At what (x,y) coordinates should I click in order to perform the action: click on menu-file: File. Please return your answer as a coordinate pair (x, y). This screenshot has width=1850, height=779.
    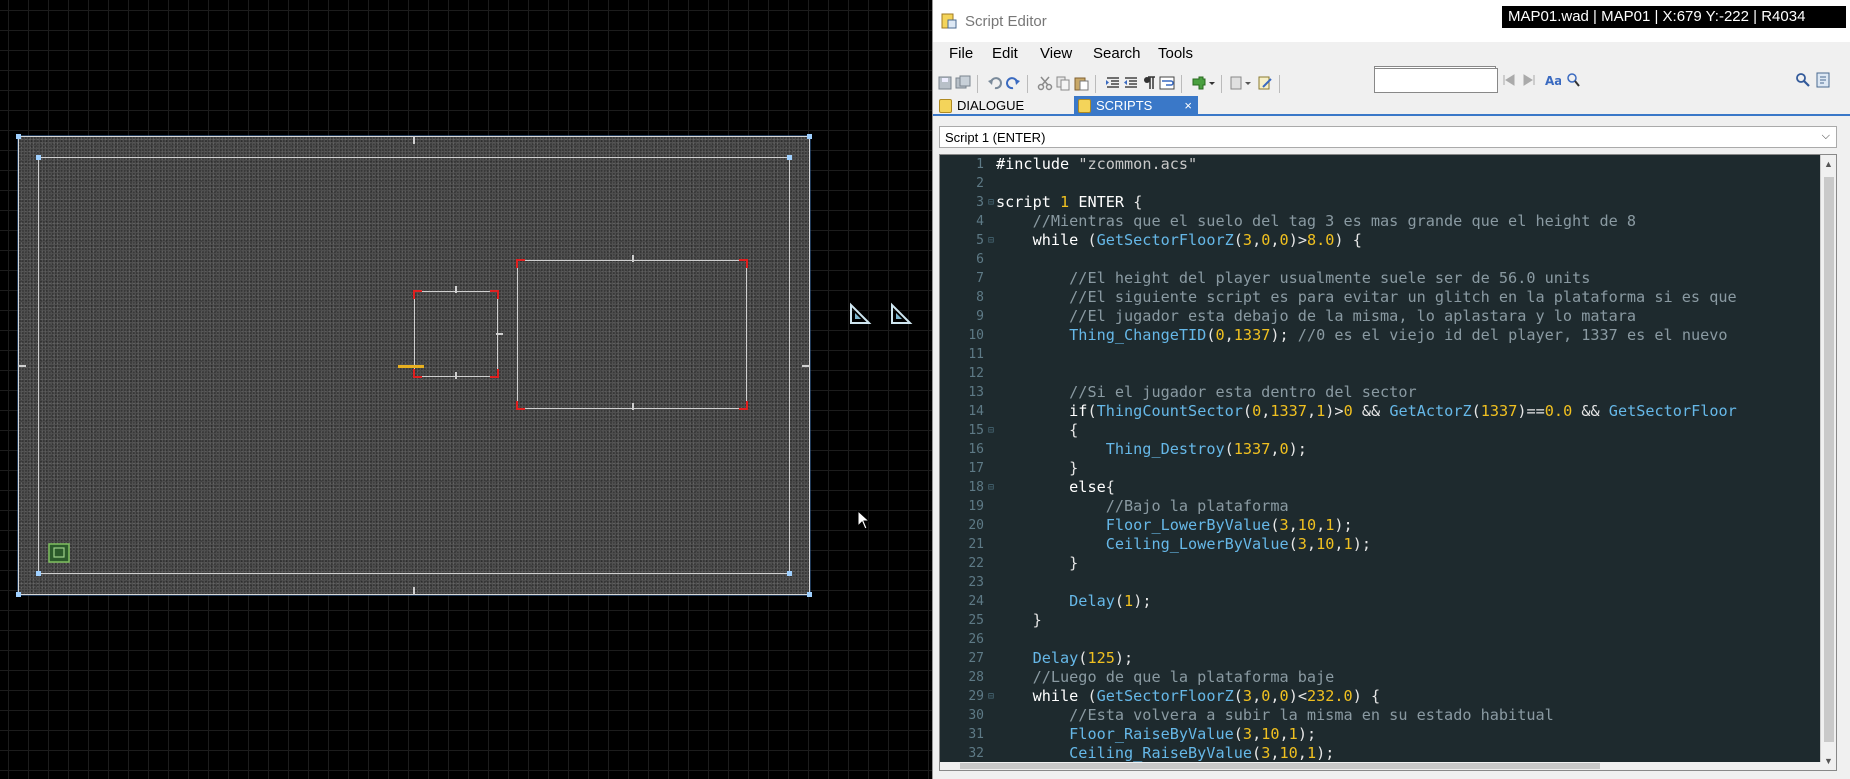
    Looking at the image, I should click on (961, 53).